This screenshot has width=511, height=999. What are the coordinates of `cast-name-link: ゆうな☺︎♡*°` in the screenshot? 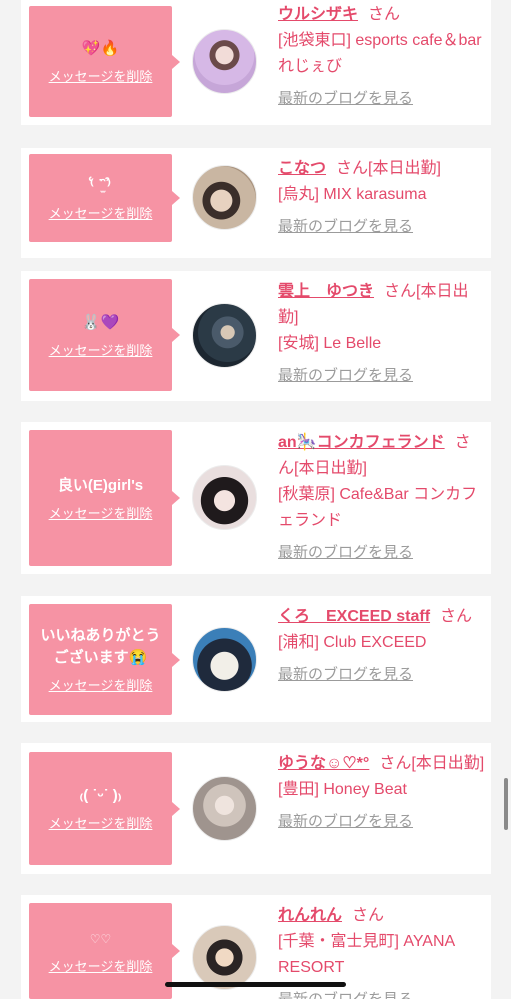 It's located at (323, 763).